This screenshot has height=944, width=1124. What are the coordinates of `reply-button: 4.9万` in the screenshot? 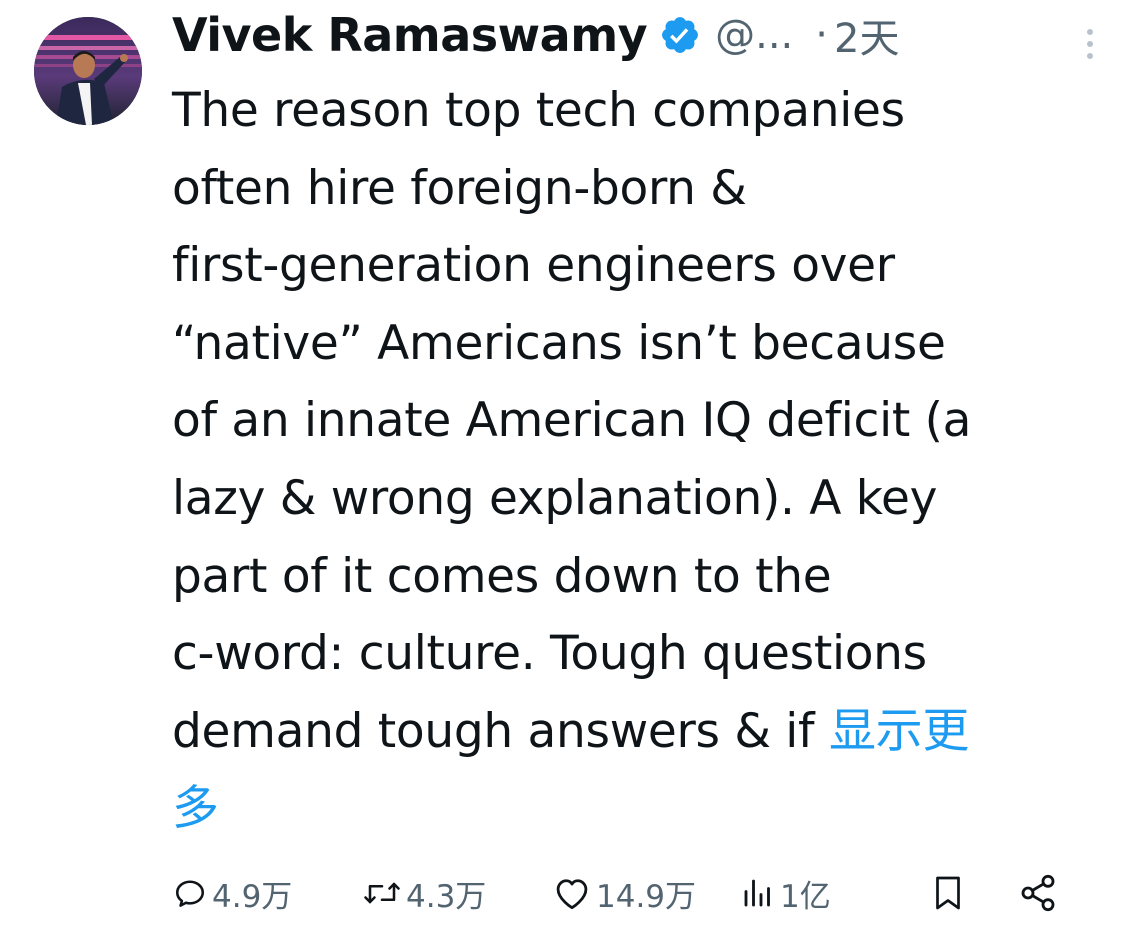 It's located at (232, 893).